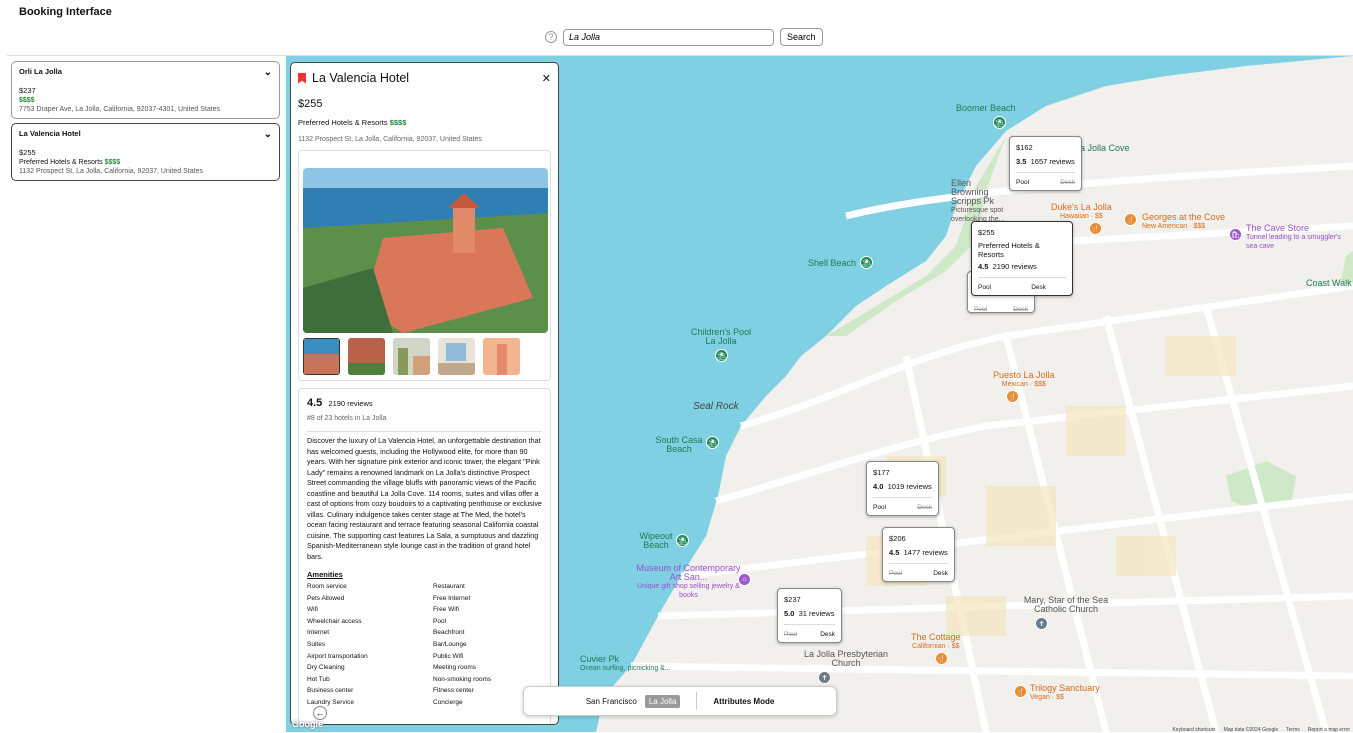  What do you see at coordinates (330, 702) in the screenshot?
I see `amenity: Laundry Service` at bounding box center [330, 702].